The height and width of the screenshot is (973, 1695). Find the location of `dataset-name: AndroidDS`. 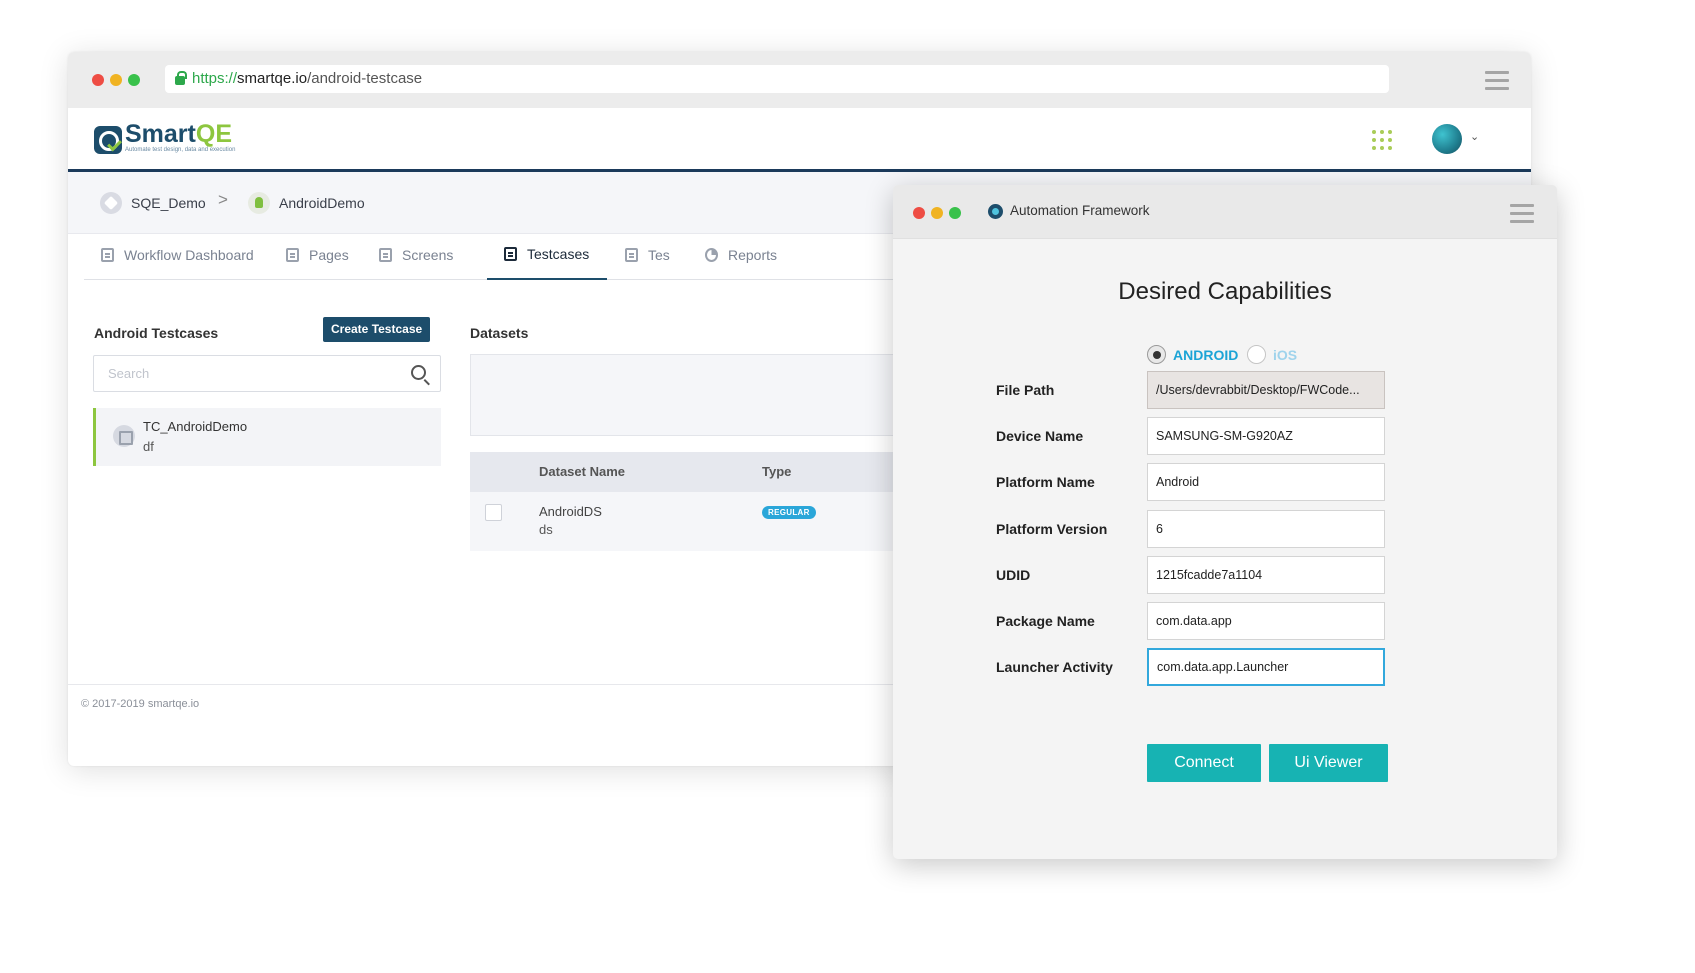

dataset-name: AndroidDS is located at coordinates (570, 511).